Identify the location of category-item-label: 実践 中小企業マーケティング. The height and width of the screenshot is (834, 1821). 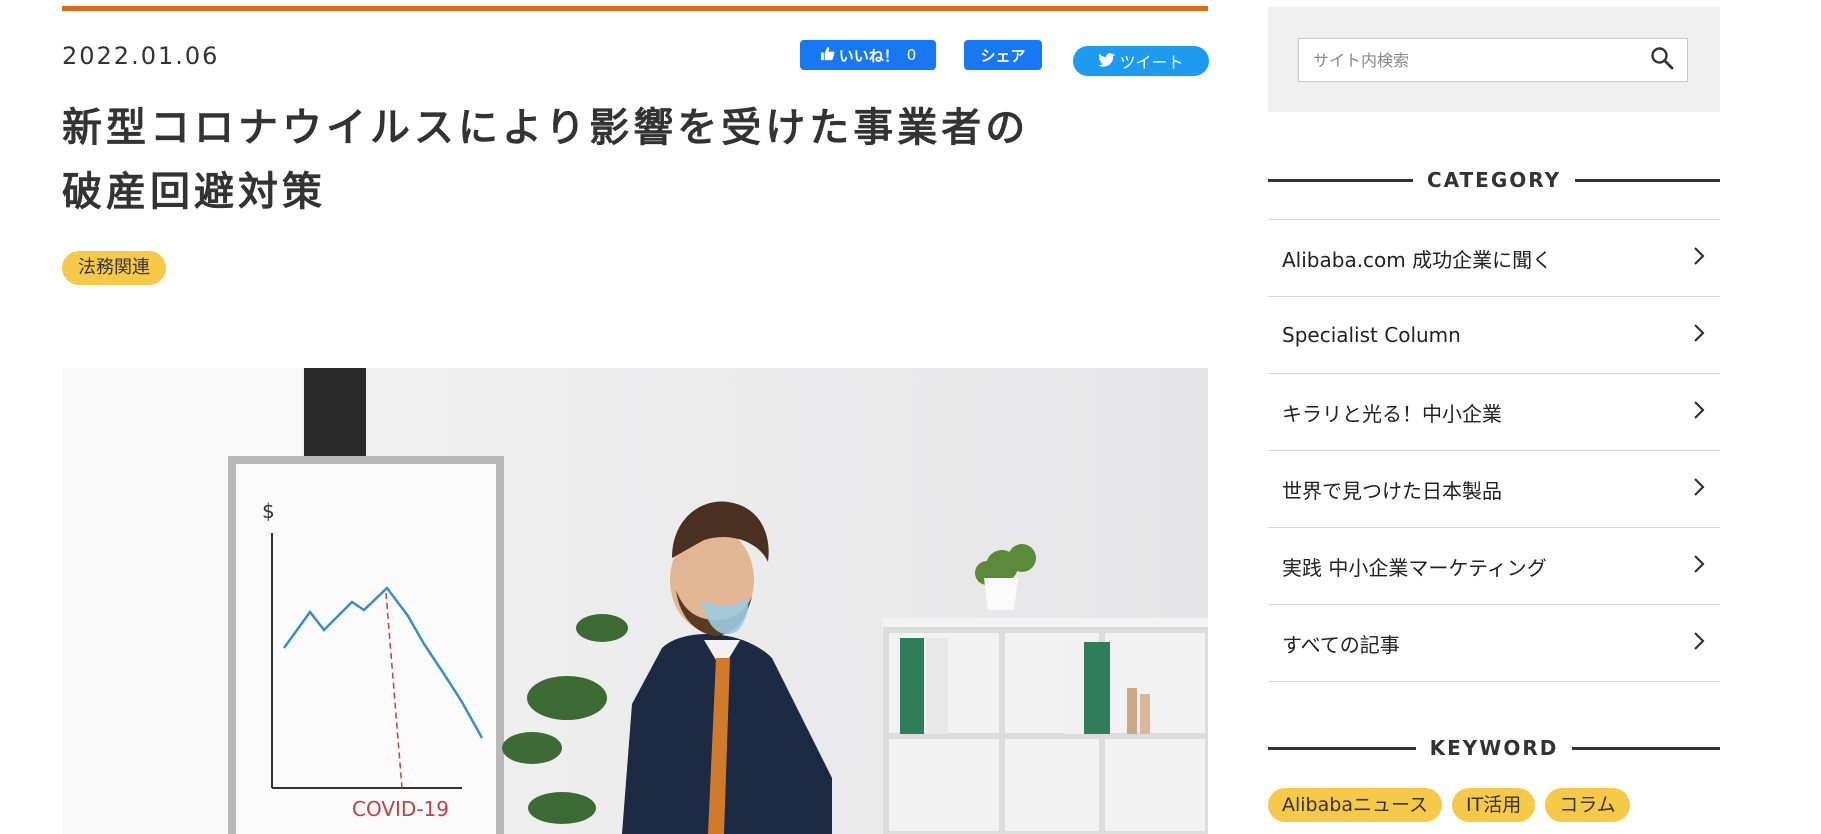
(1414, 567).